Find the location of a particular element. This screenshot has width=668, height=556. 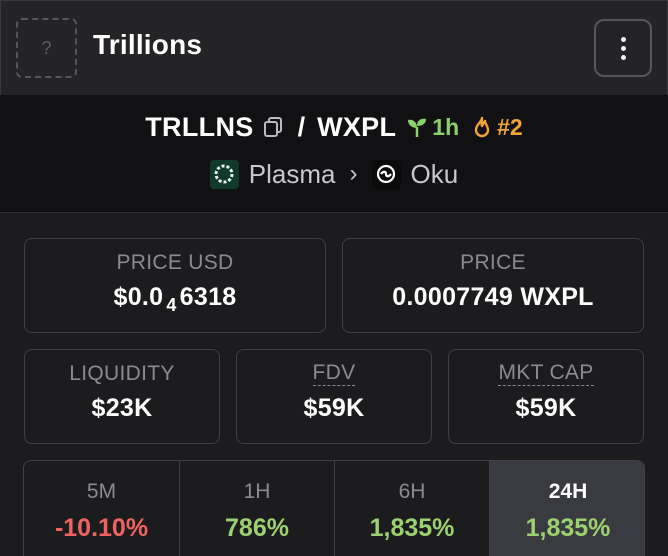

price-label: PRICE is located at coordinates (493, 262).